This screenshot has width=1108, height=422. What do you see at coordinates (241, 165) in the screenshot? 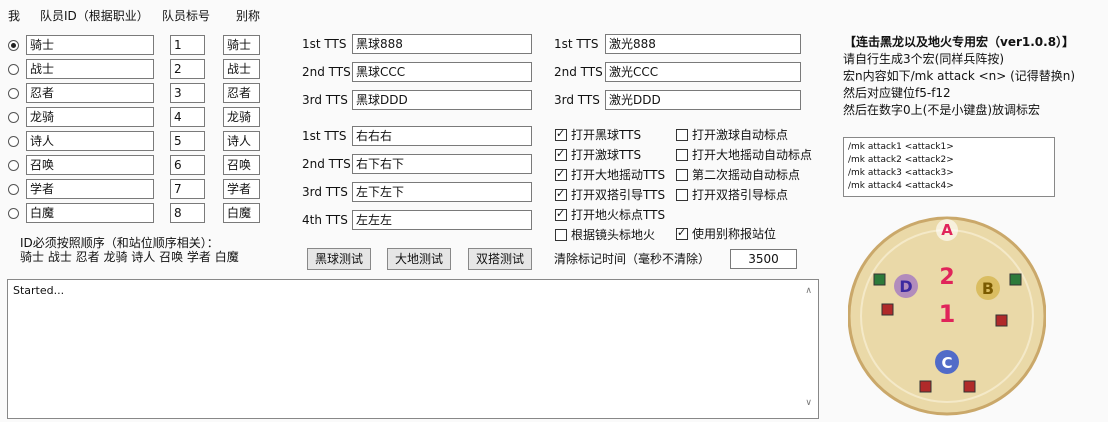
I see `member-alias-input: 召唤` at bounding box center [241, 165].